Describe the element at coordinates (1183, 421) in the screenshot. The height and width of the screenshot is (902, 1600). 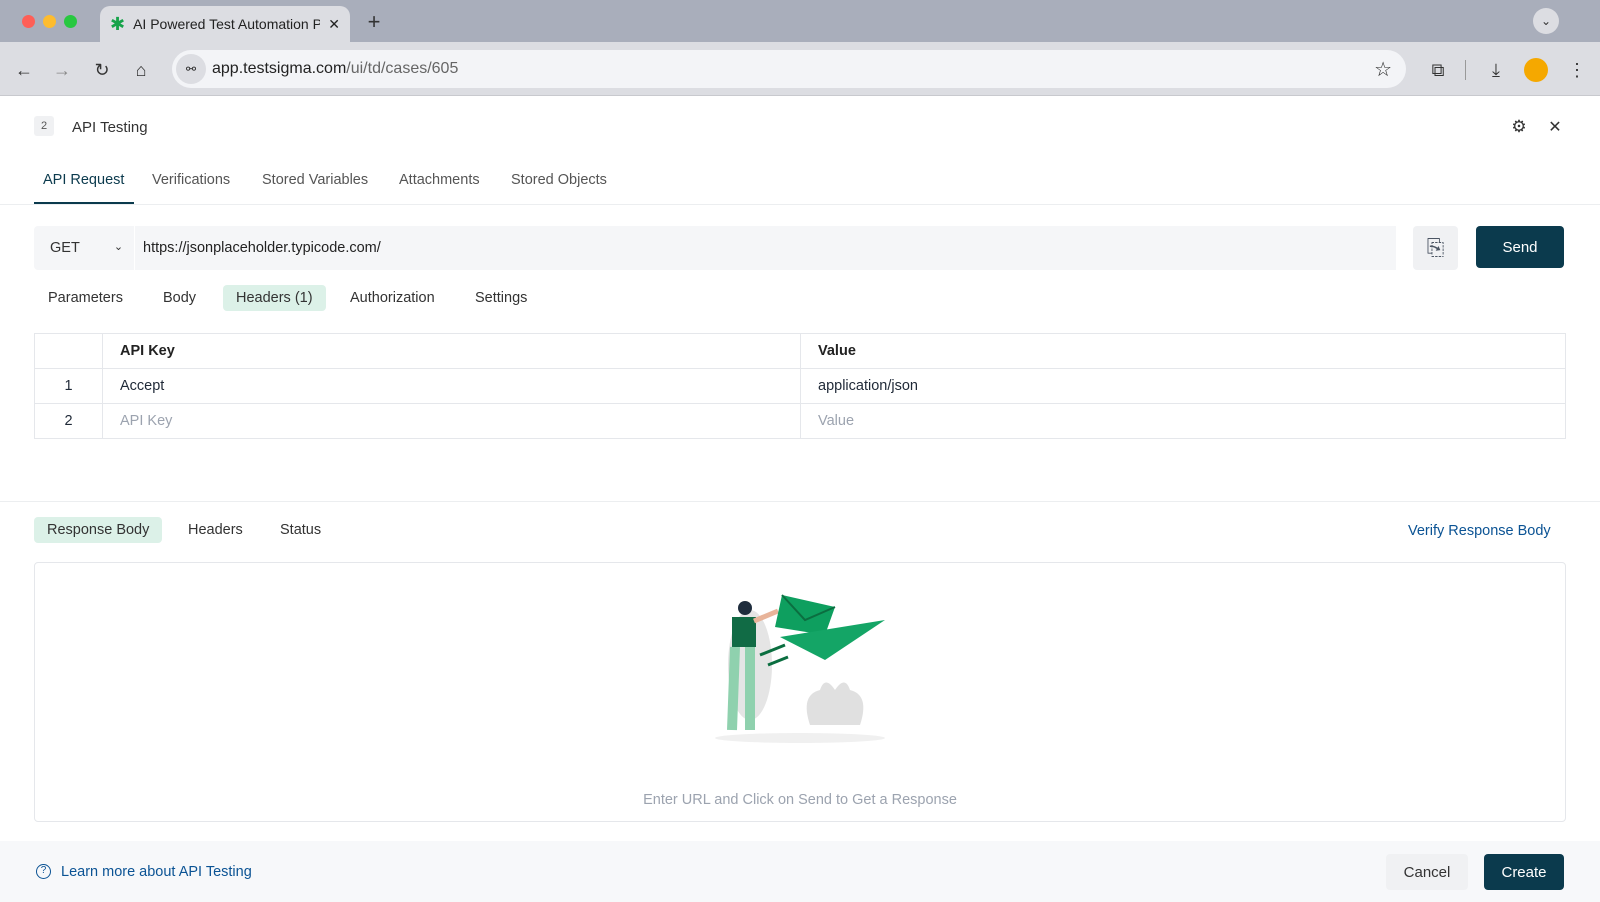
I see `value-input: Value` at that location.